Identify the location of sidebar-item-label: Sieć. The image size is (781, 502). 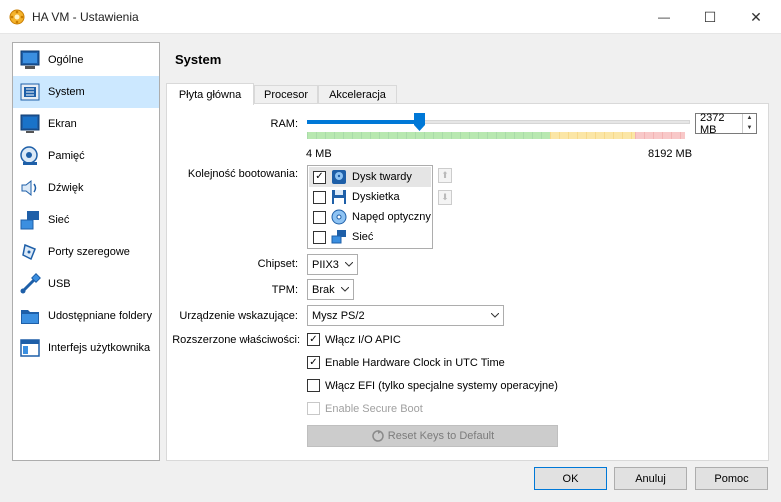
(59, 220).